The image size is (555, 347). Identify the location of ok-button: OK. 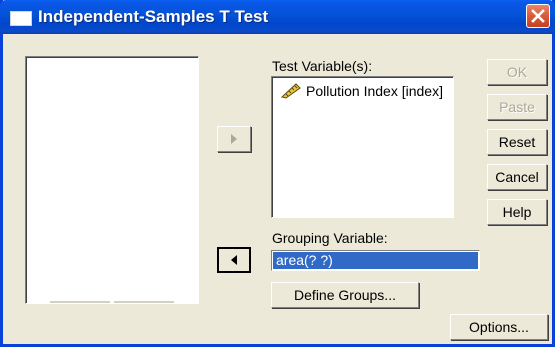
(517, 72).